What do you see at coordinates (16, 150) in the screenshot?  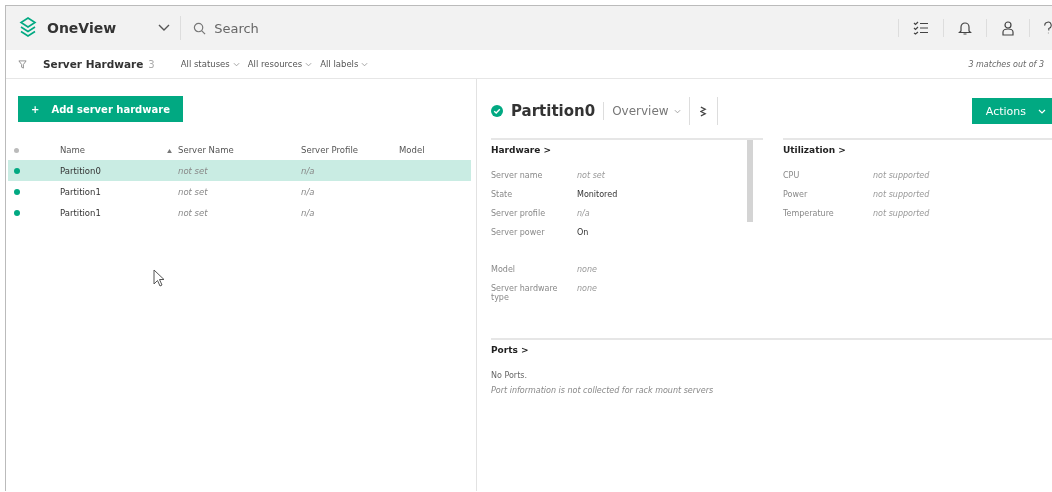 I see `status-header-icon` at bounding box center [16, 150].